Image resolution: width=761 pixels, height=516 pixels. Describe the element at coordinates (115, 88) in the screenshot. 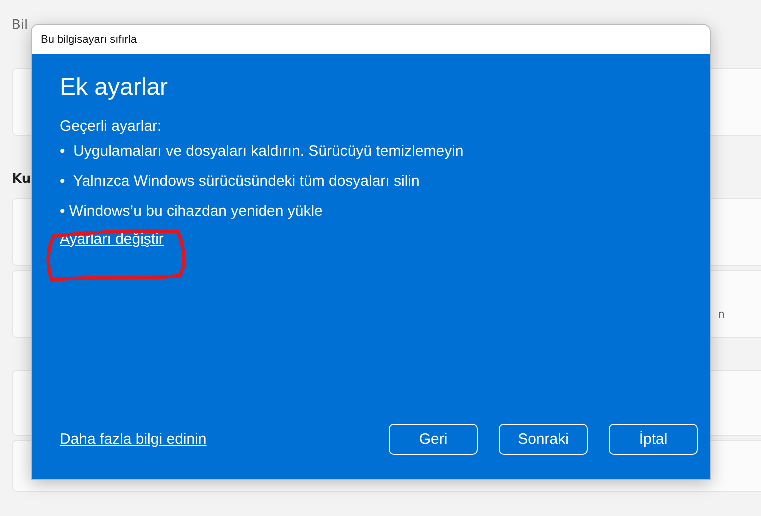

I see `dialog-heading: Ek ayarlar` at that location.